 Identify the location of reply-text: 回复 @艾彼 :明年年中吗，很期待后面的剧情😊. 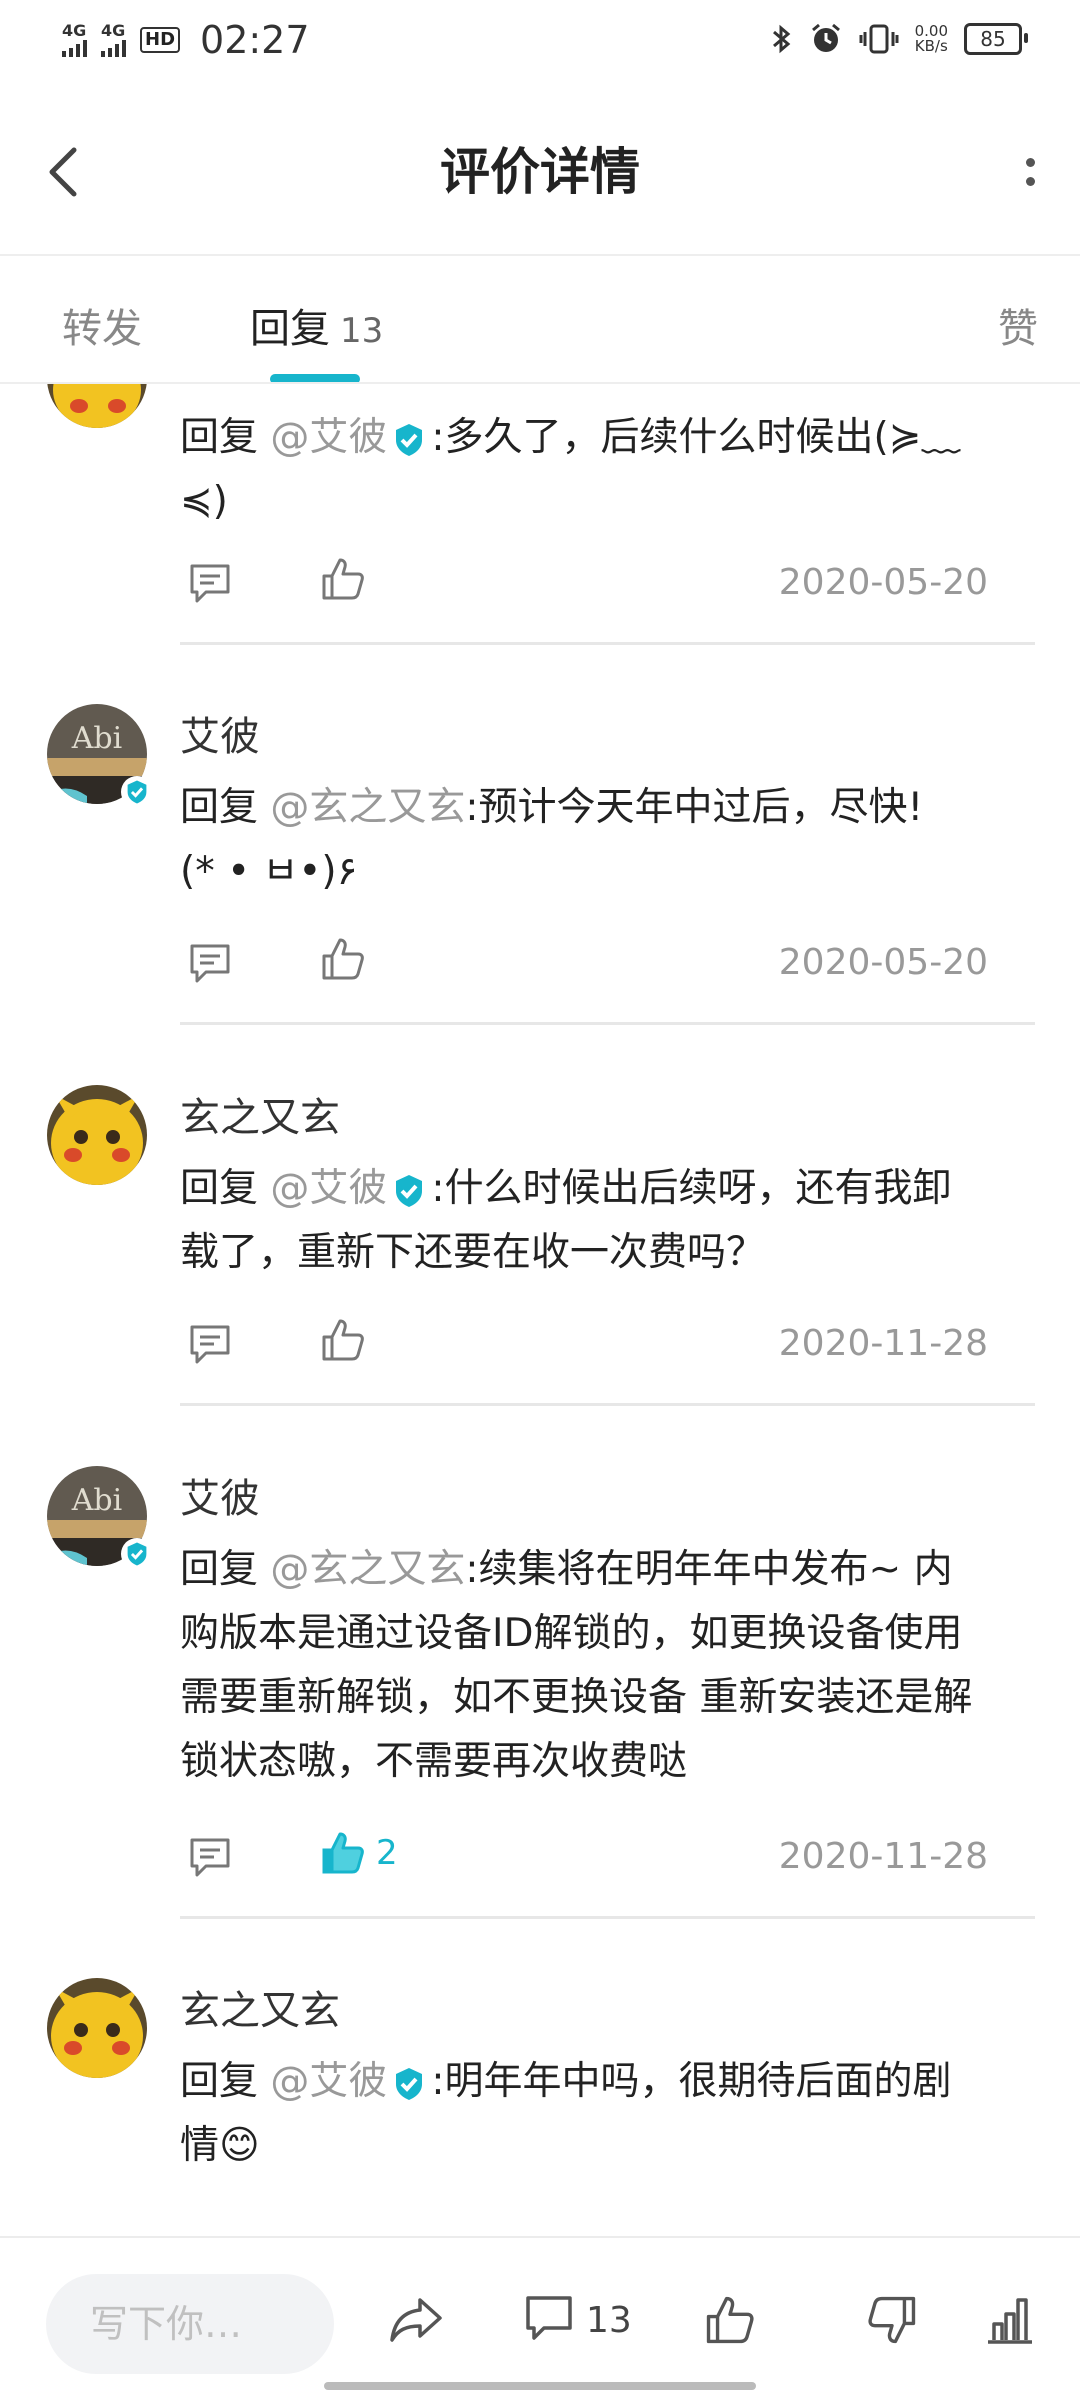
(605, 2114).